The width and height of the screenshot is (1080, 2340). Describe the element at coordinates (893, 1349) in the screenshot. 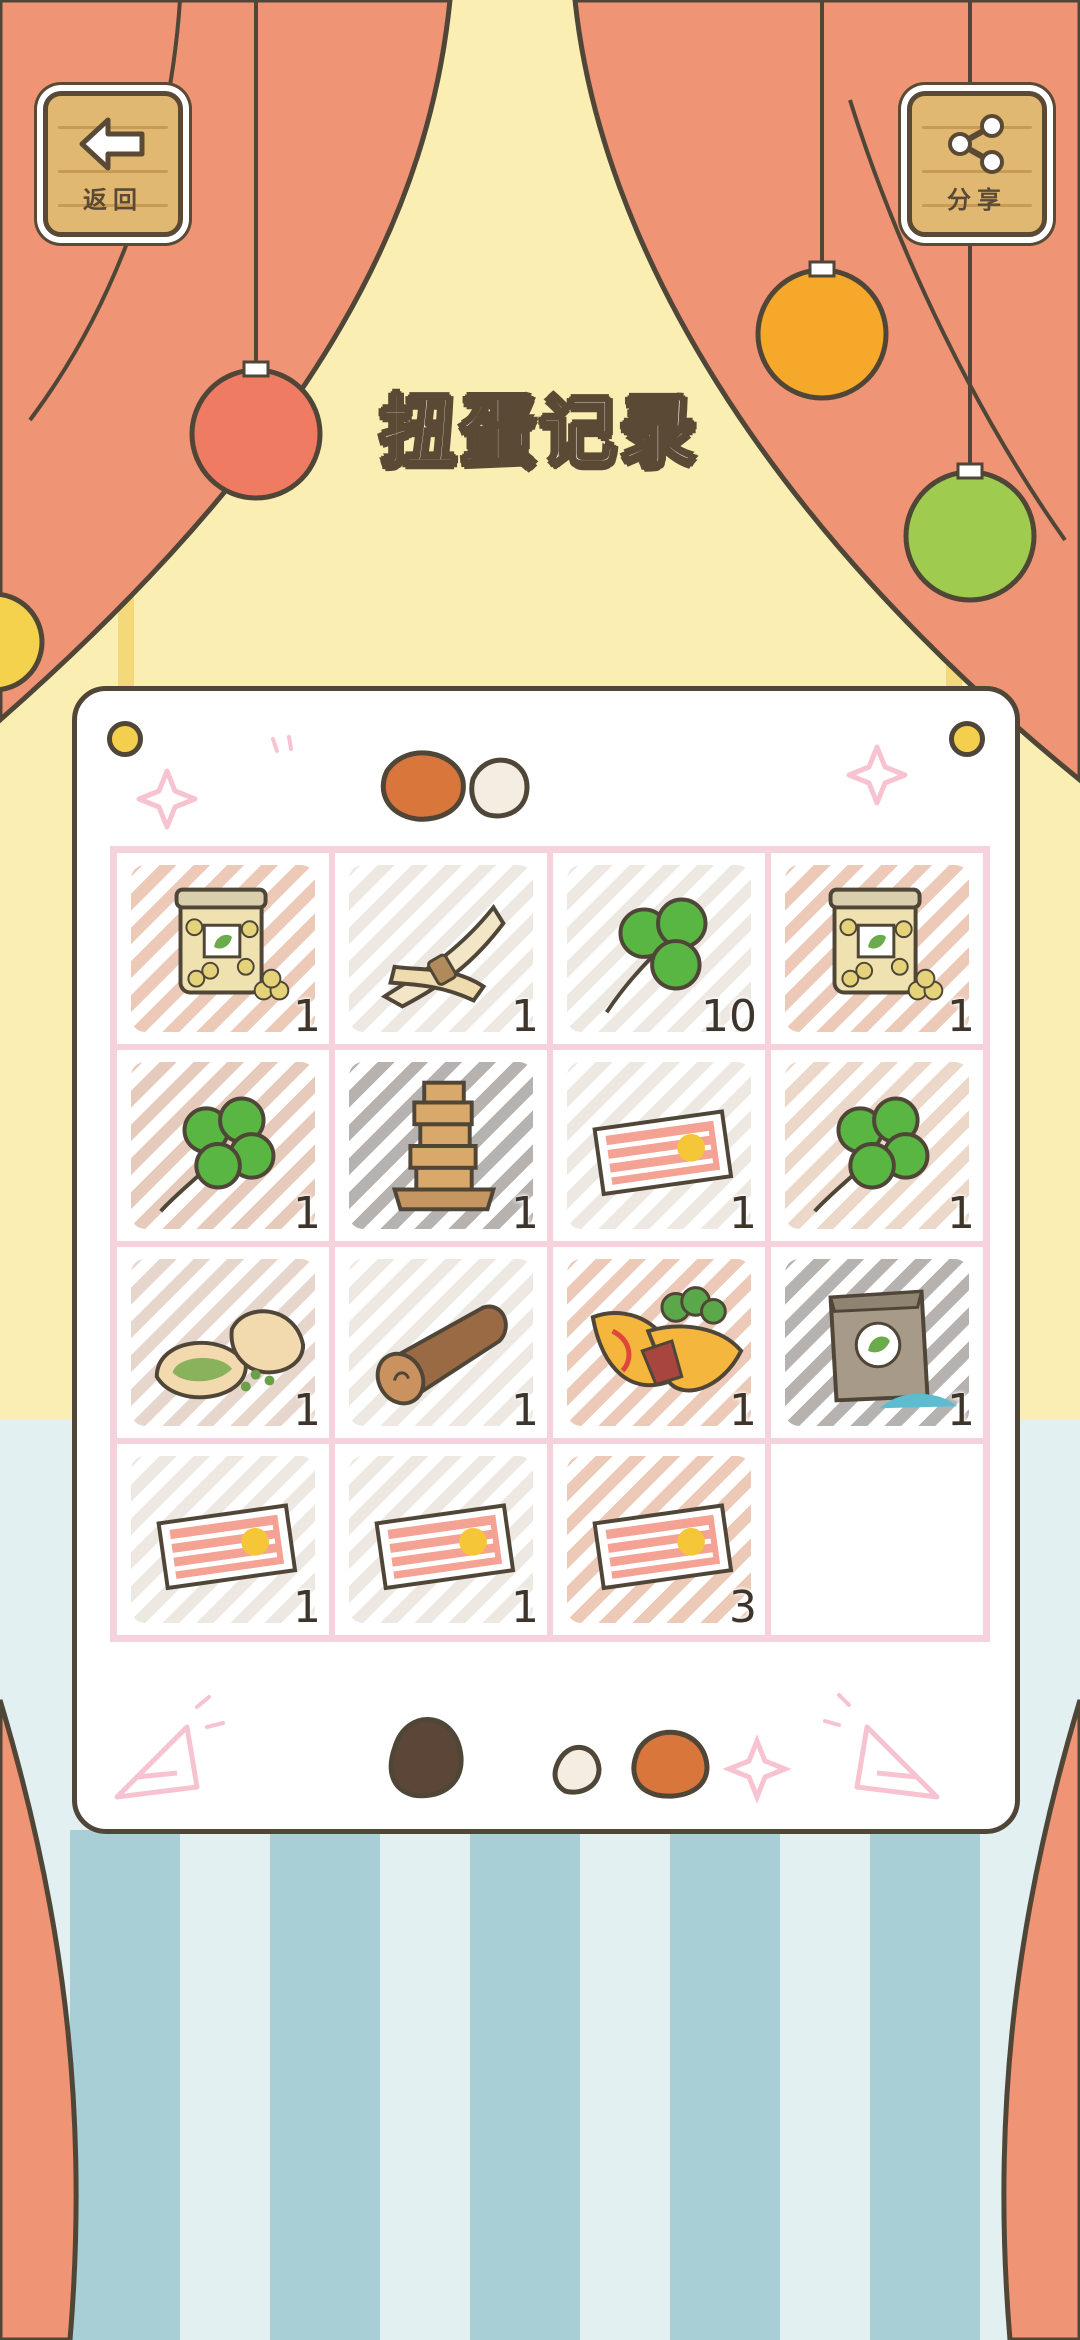

I see `seed-bag-icon` at that location.